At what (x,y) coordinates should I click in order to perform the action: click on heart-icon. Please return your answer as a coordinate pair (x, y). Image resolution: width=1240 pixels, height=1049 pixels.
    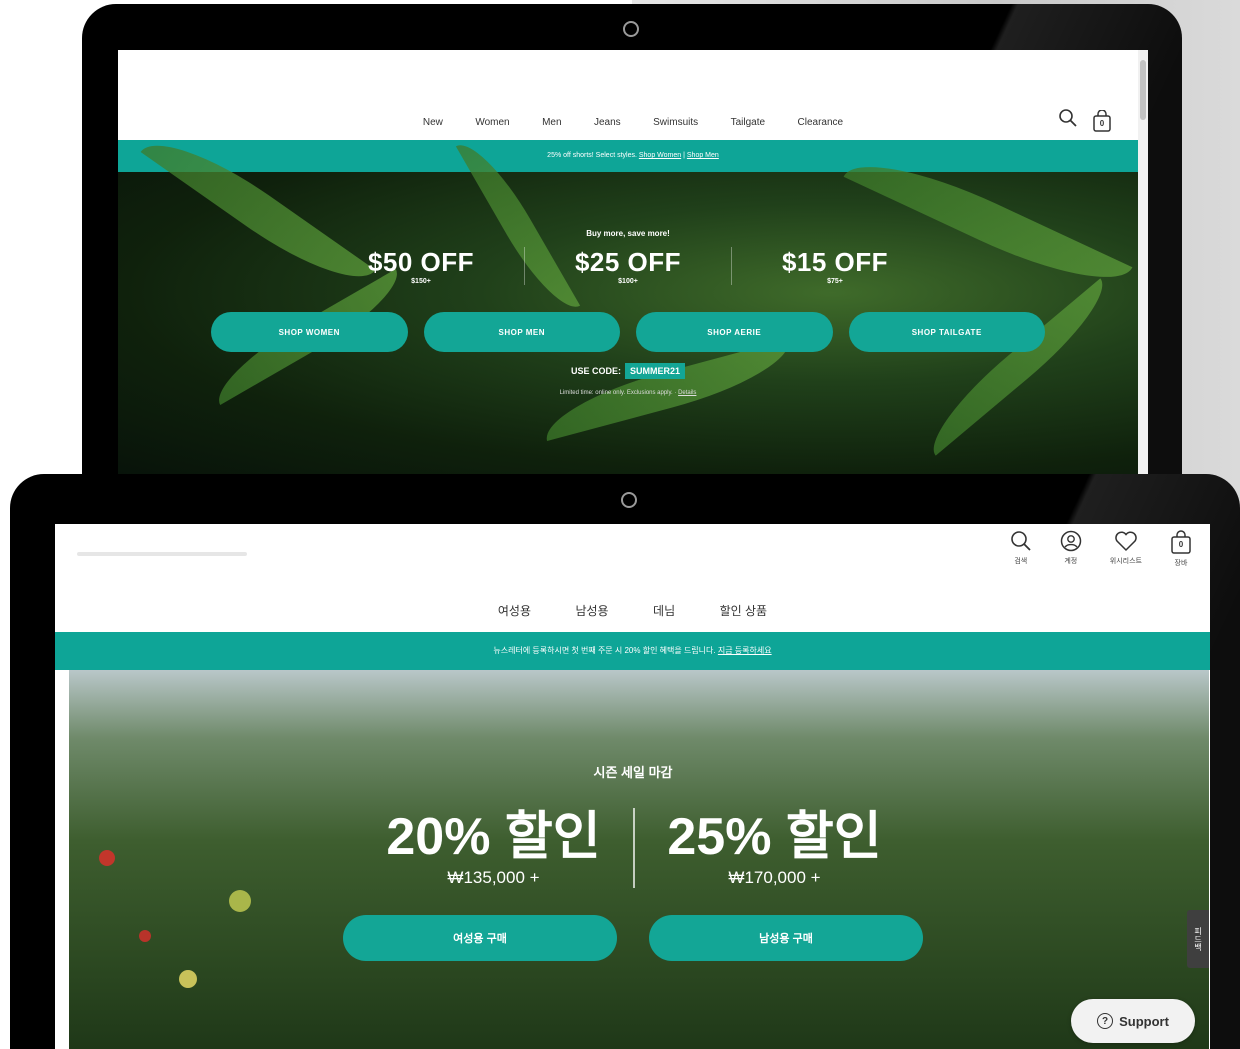
    Looking at the image, I should click on (1126, 541).